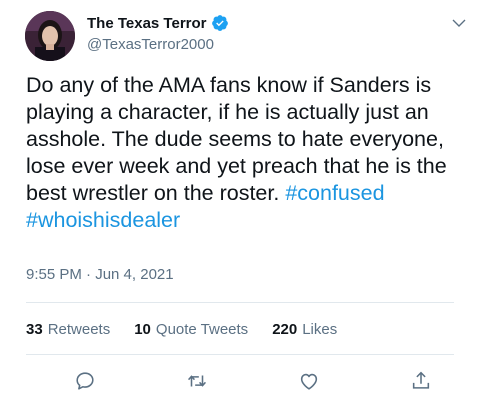  I want to click on display-name: The Texas Terror, so click(147, 23).